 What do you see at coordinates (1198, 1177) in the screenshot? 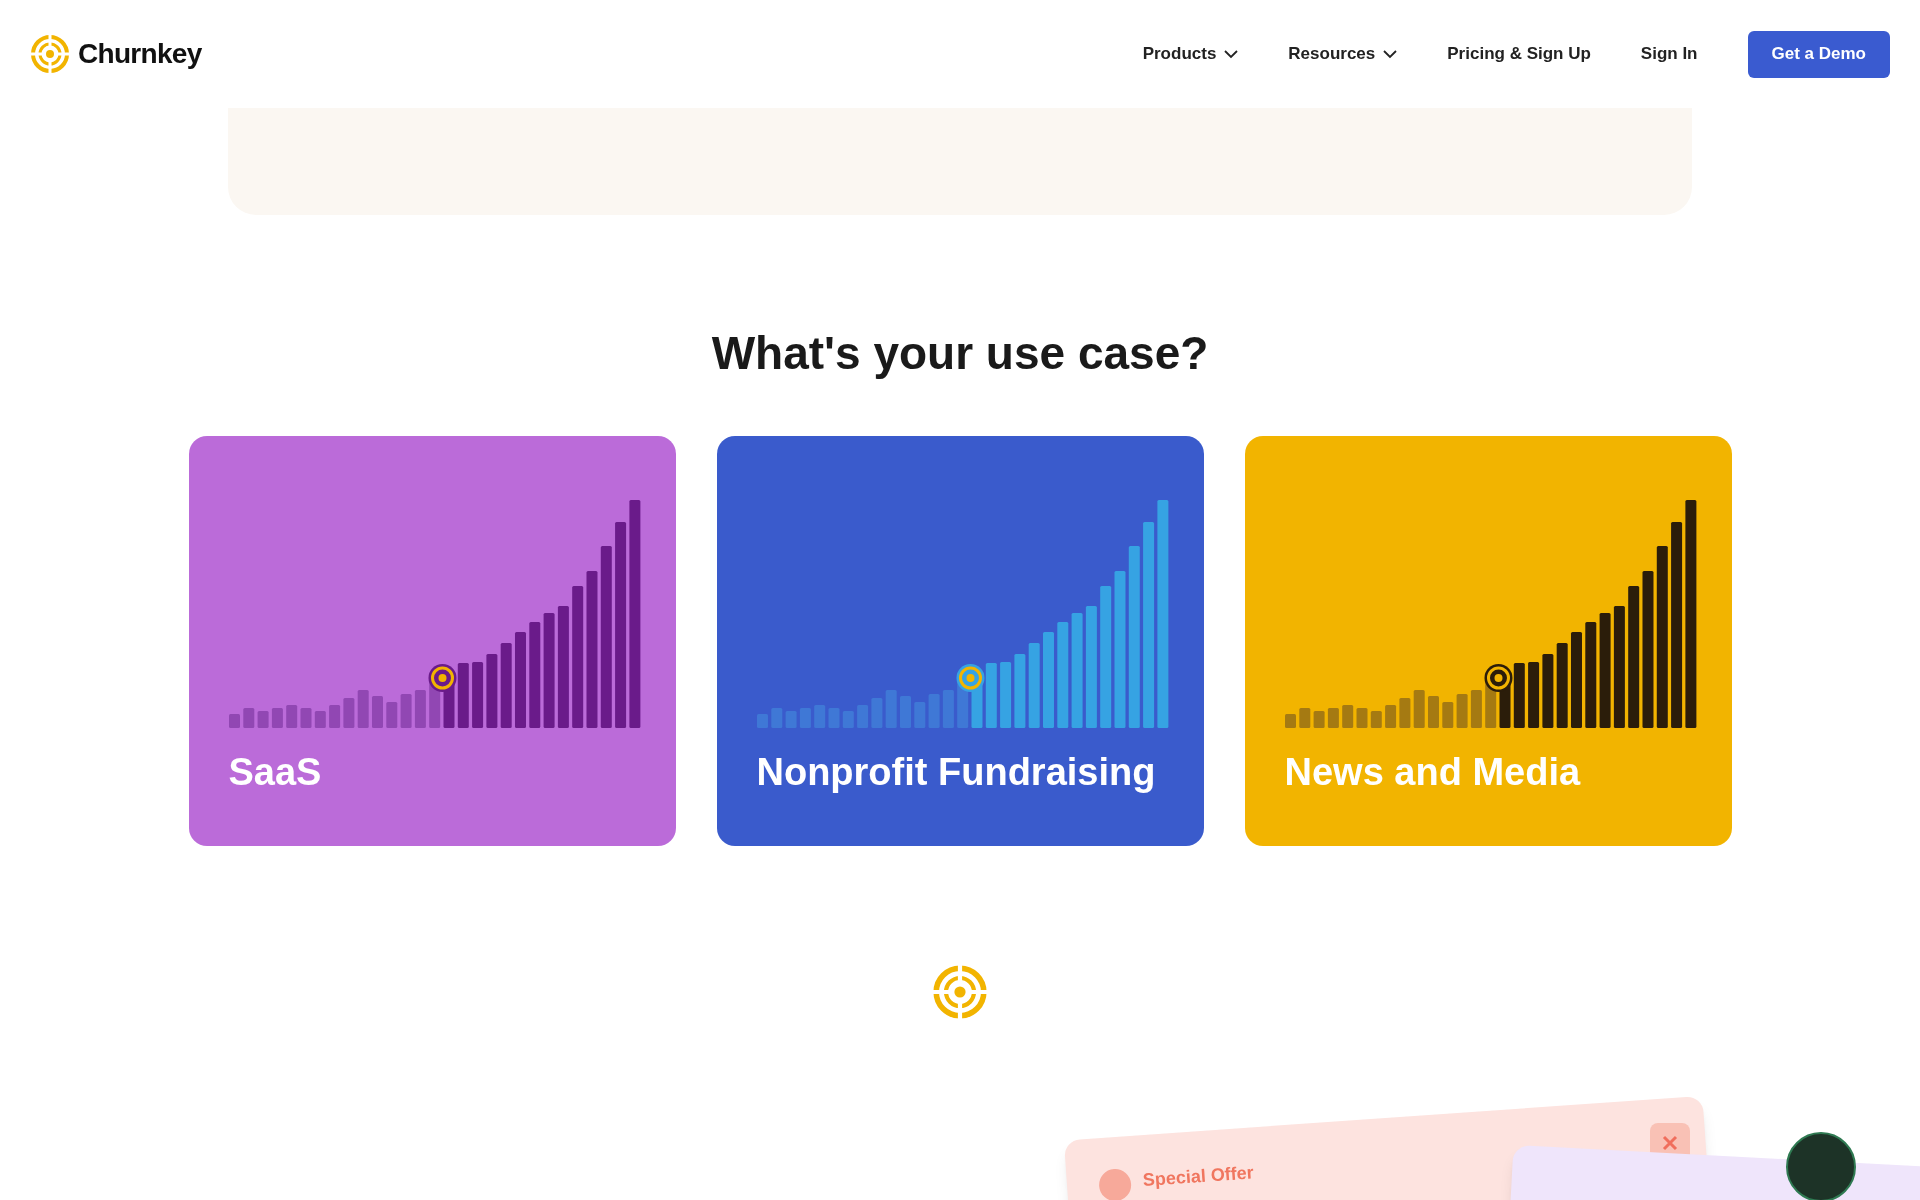
I see `offer-label: Special Offer` at bounding box center [1198, 1177].